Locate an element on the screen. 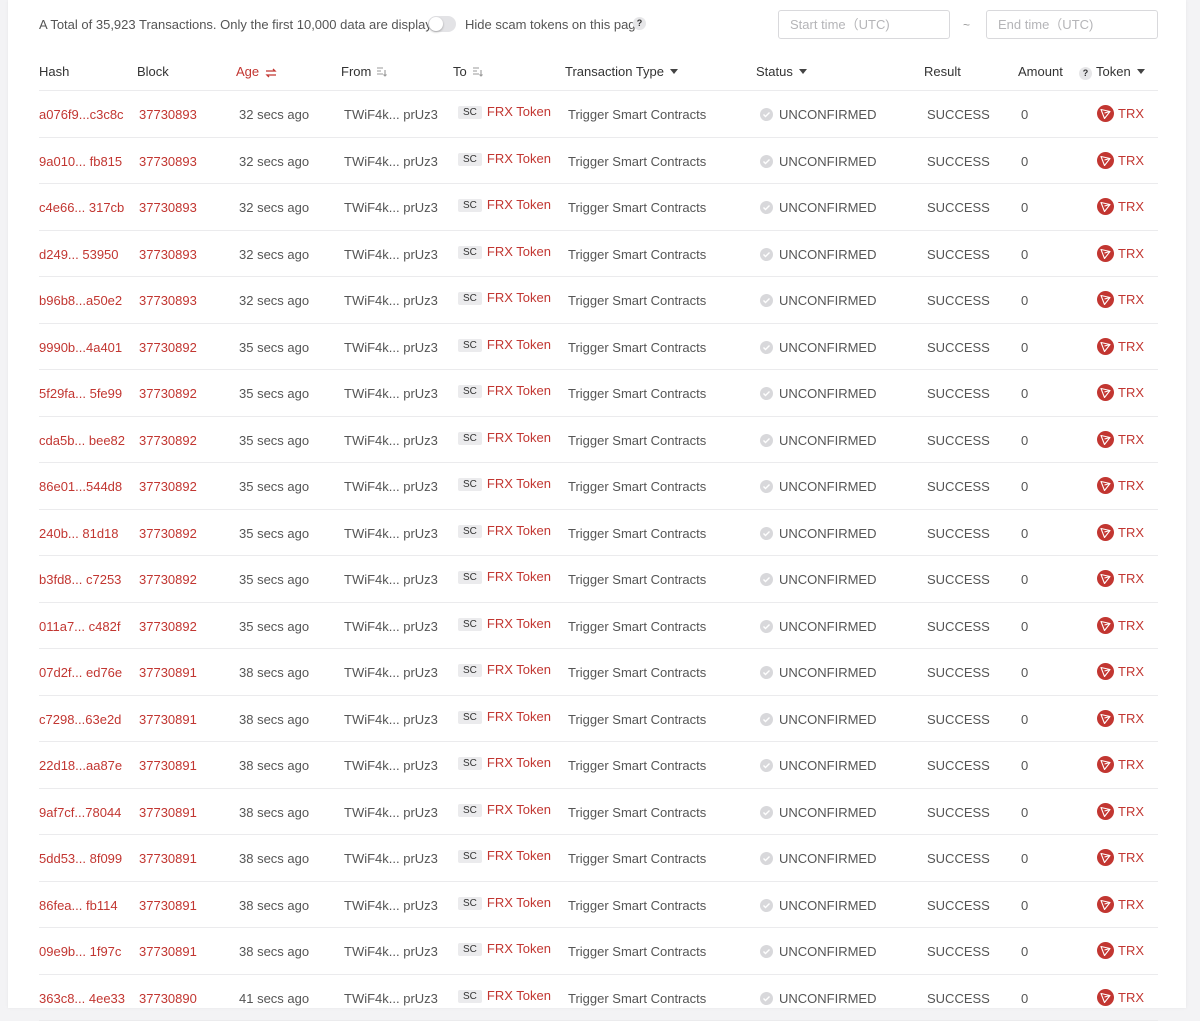 The width and height of the screenshot is (1200, 1021). block-link: 37730890 is located at coordinates (168, 998).